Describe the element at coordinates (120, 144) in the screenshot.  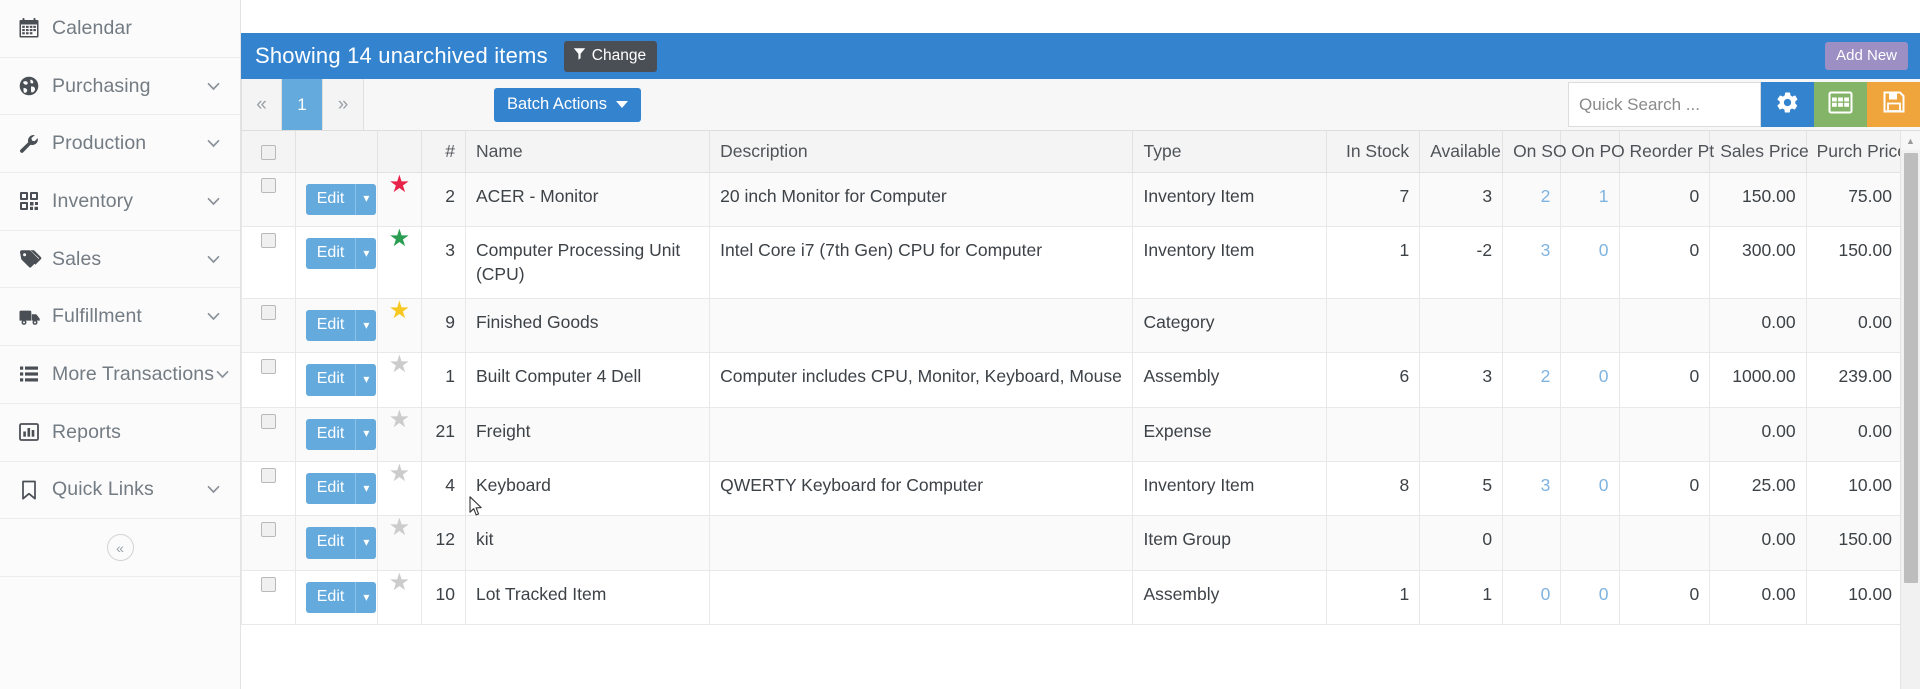
I see `sidebar-item-production: Production` at that location.